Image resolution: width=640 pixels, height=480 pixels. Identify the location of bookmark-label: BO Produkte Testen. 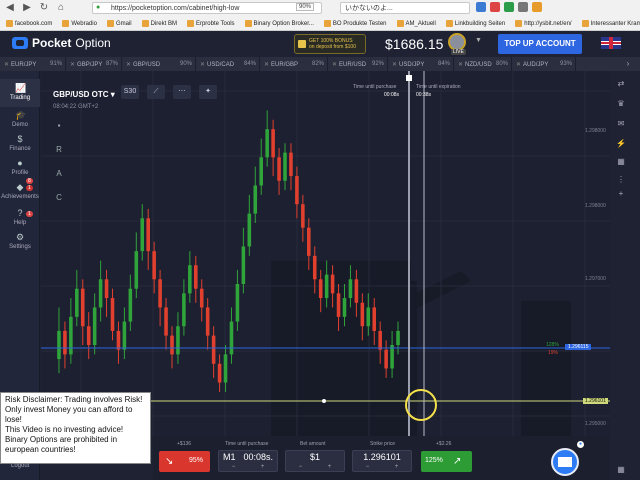
(359, 23).